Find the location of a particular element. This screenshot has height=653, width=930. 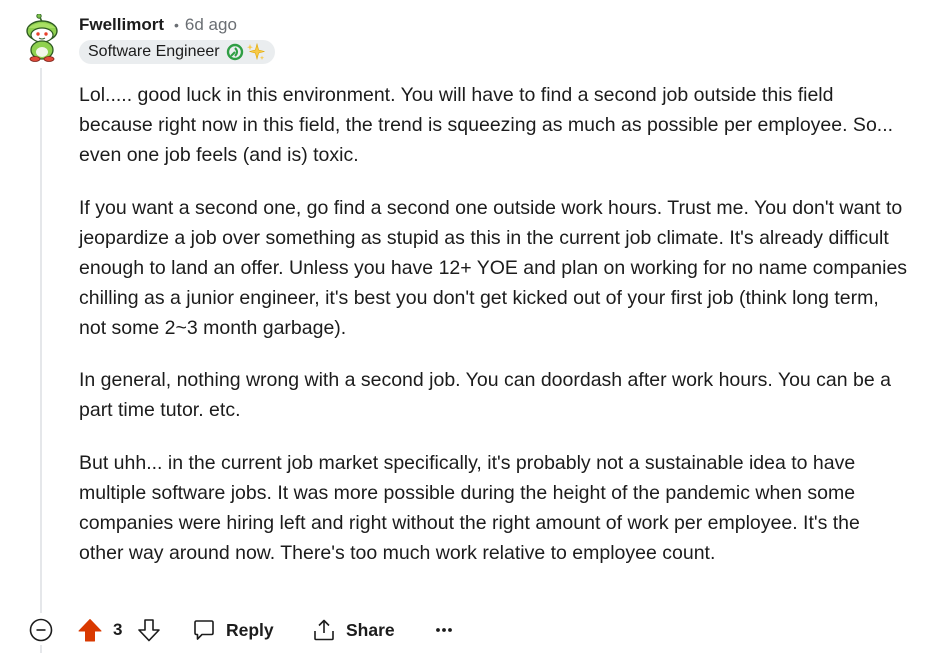

username-link: Fwellimort is located at coordinates (121, 25).